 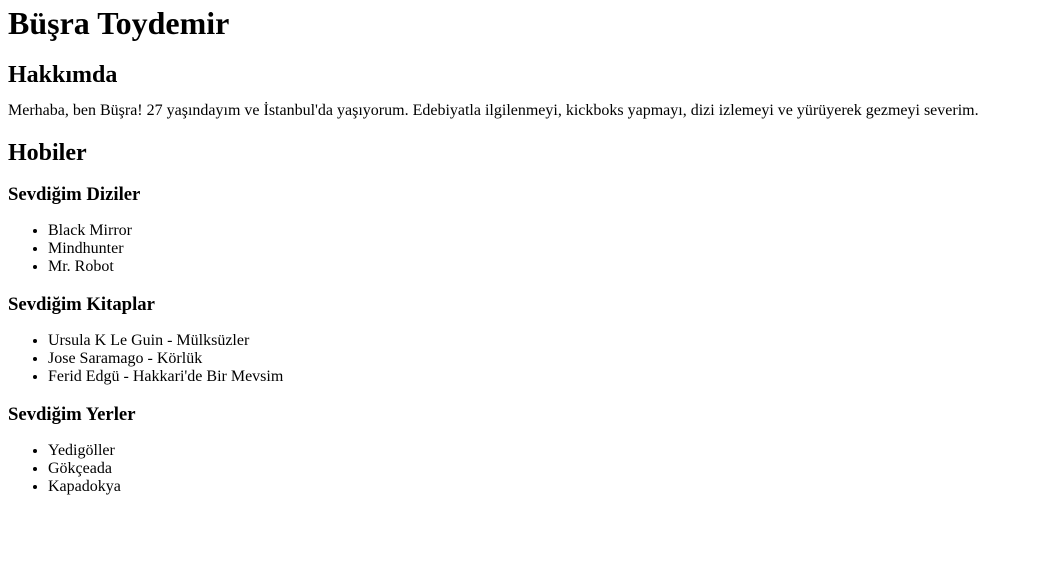 What do you see at coordinates (542, 451) in the screenshot?
I see `list-item: Yedigöller` at bounding box center [542, 451].